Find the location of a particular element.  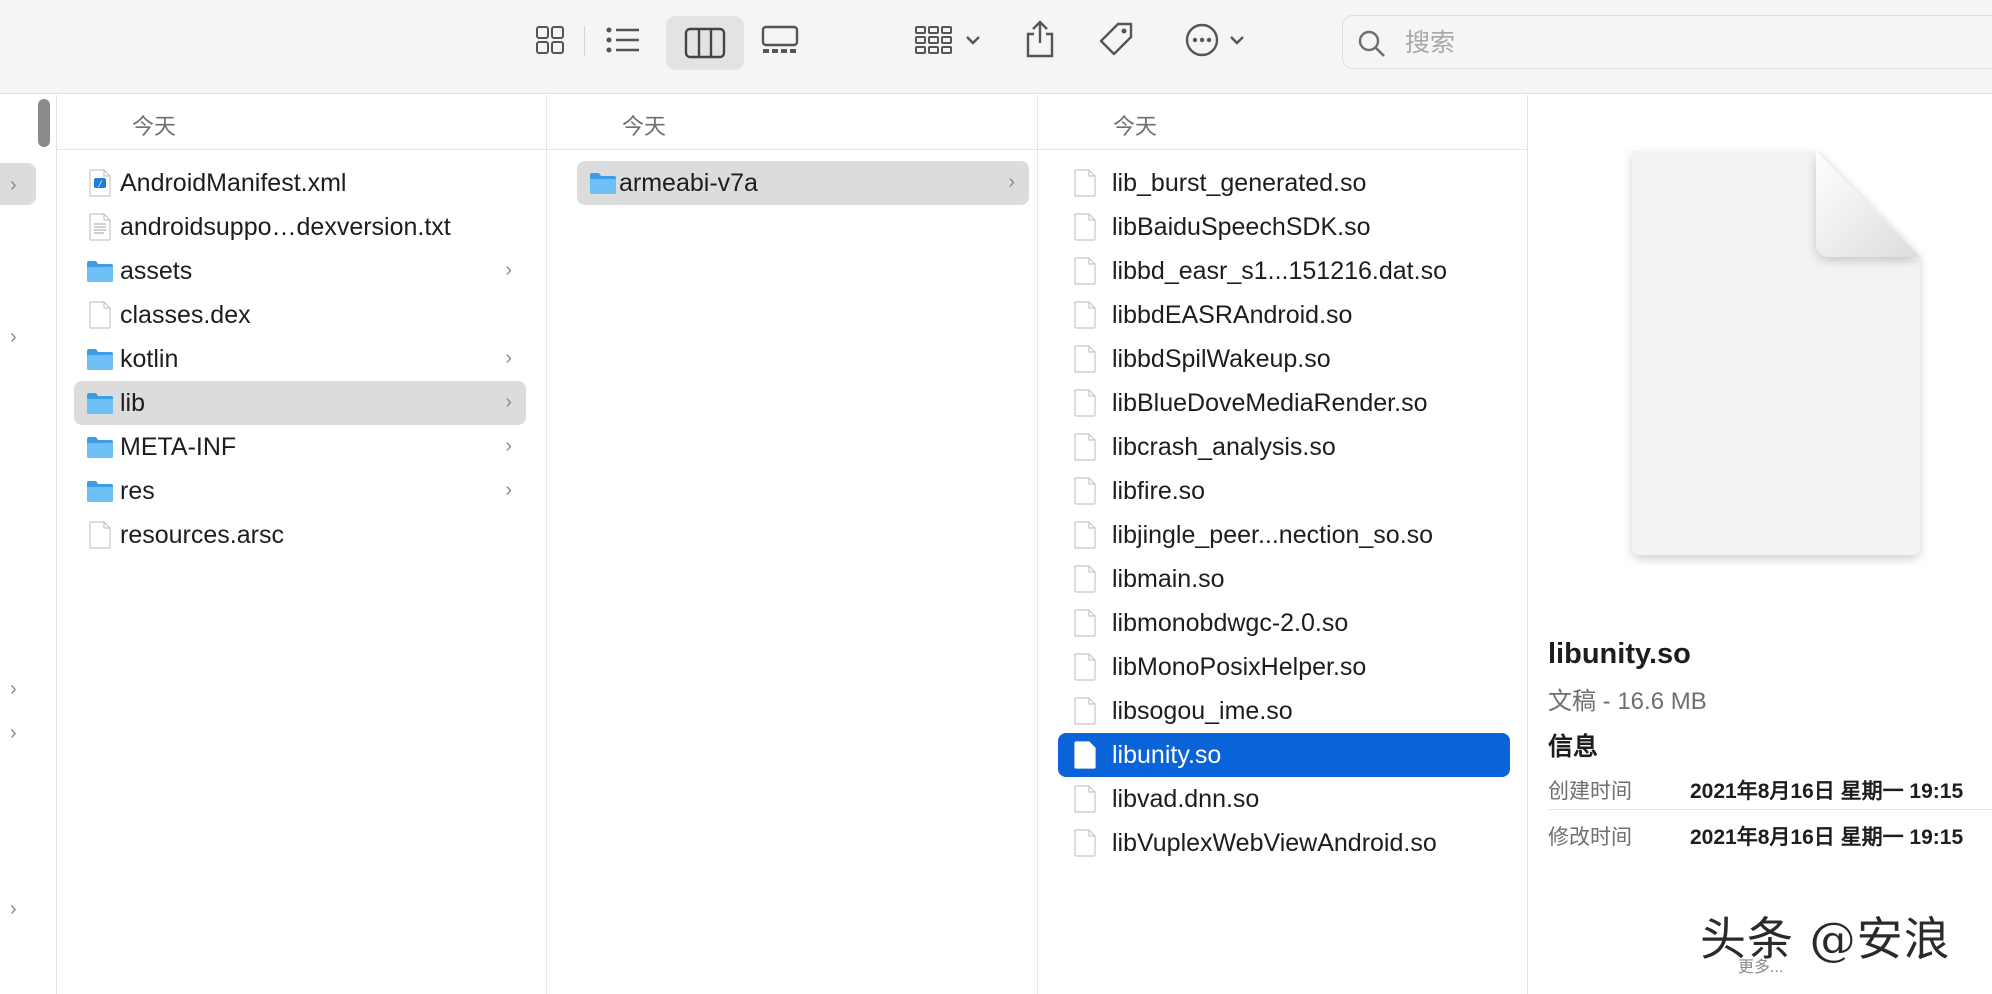

file-row: libbdEASRAndroid.so is located at coordinates (1284, 315).